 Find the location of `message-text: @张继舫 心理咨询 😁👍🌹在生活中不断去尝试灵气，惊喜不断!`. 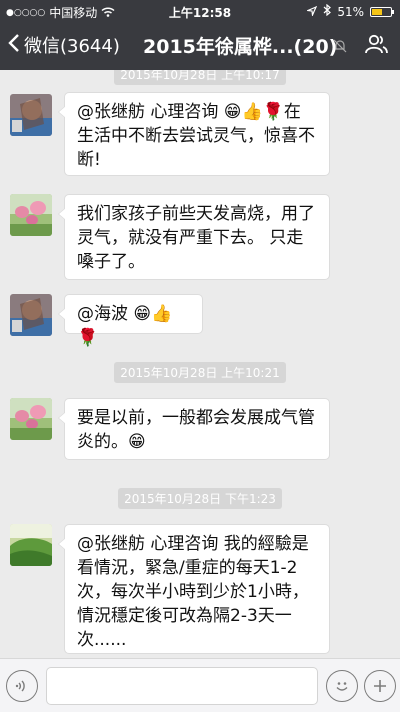

message-text: @张继舫 心理咨询 😁👍🌹在生活中不断去尝试灵气，惊喜不断! is located at coordinates (196, 136).